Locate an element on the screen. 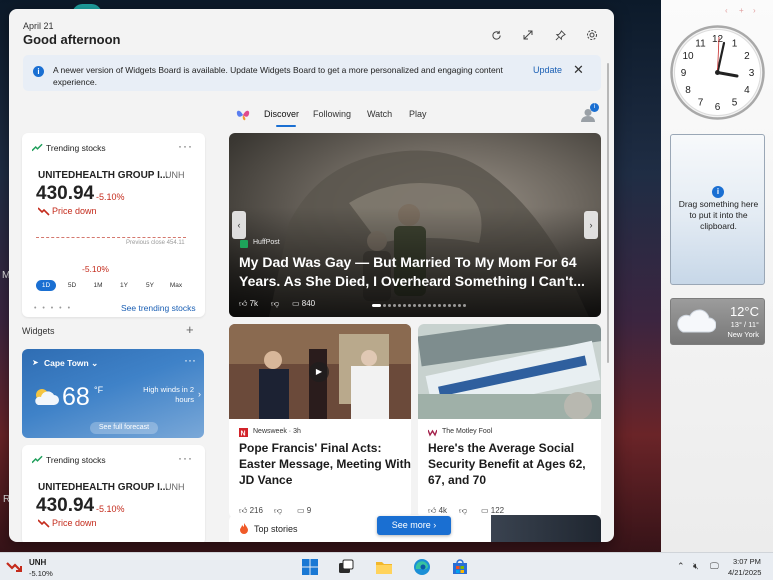 Image resolution: width=773 pixels, height=580 pixels. article-source: Newsweek · 3h is located at coordinates (277, 431).